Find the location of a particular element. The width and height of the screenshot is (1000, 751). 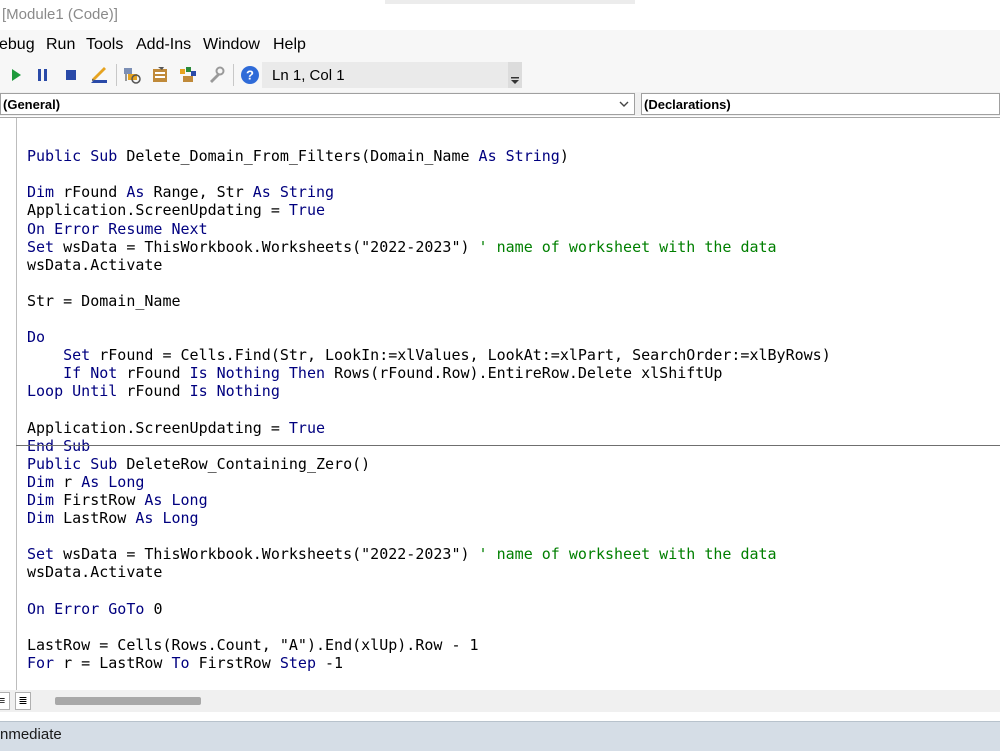

code-line: Dim r As Long is located at coordinates (85, 482).